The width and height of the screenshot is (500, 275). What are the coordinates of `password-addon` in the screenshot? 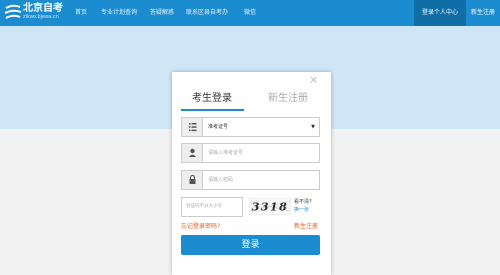 It's located at (192, 180).